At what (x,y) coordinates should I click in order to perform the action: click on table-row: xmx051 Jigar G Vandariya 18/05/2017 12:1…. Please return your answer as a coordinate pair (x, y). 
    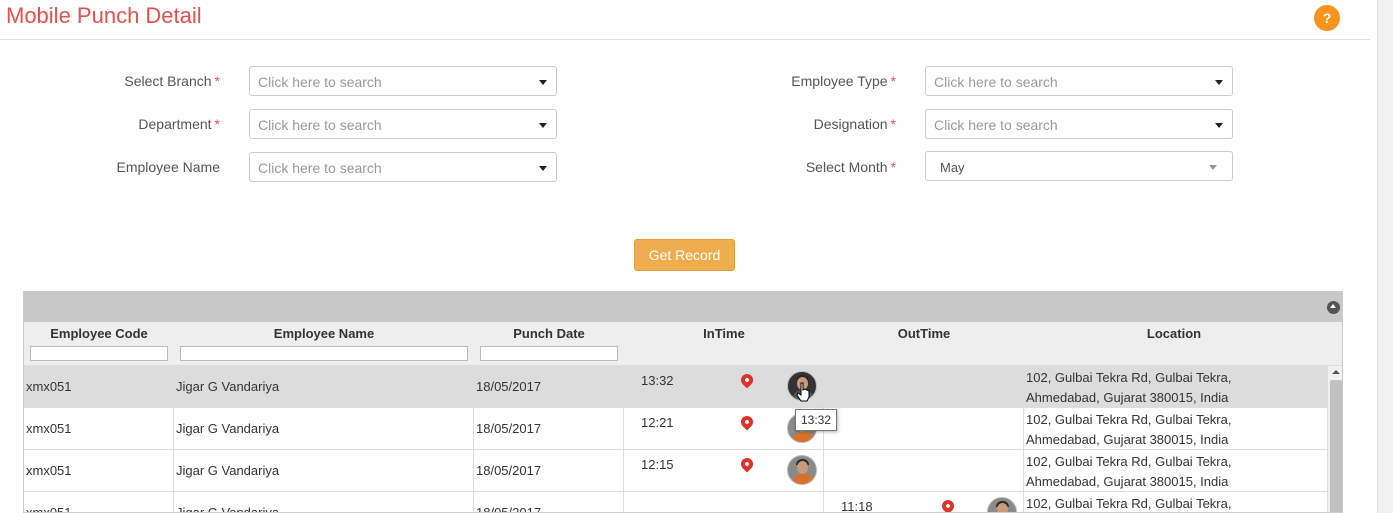
    Looking at the image, I should click on (675, 471).